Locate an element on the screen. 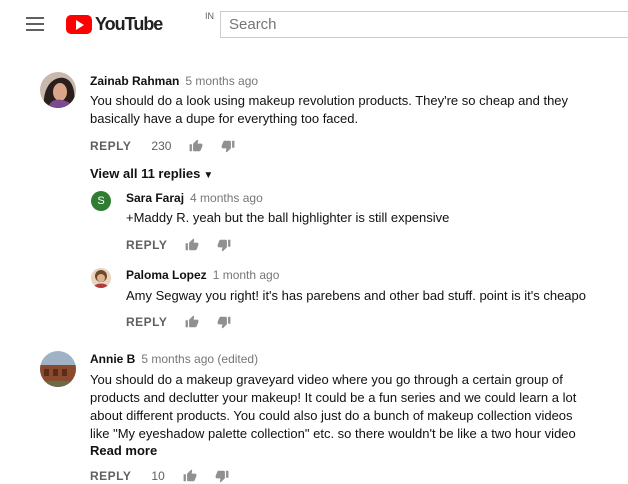  search-input is located at coordinates (424, 24).